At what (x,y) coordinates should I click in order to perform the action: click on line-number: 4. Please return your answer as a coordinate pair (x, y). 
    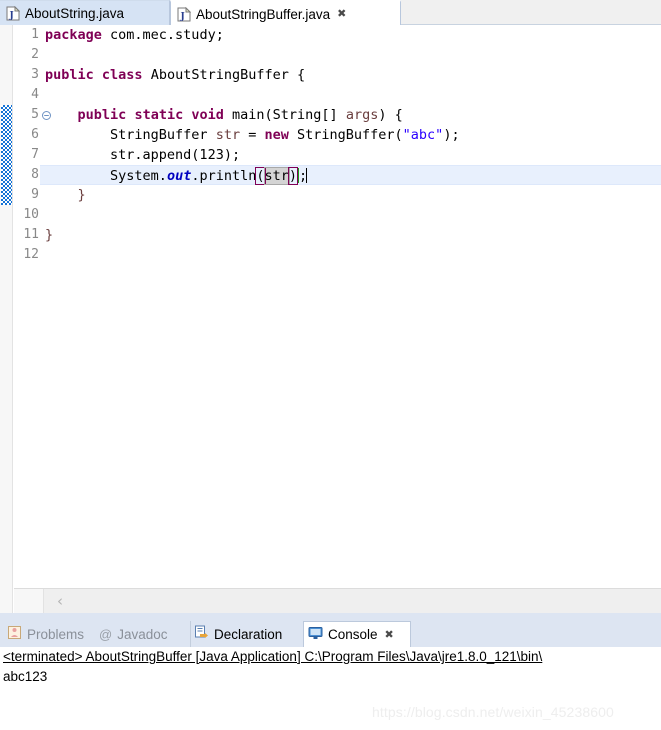
    Looking at the image, I should click on (35, 94).